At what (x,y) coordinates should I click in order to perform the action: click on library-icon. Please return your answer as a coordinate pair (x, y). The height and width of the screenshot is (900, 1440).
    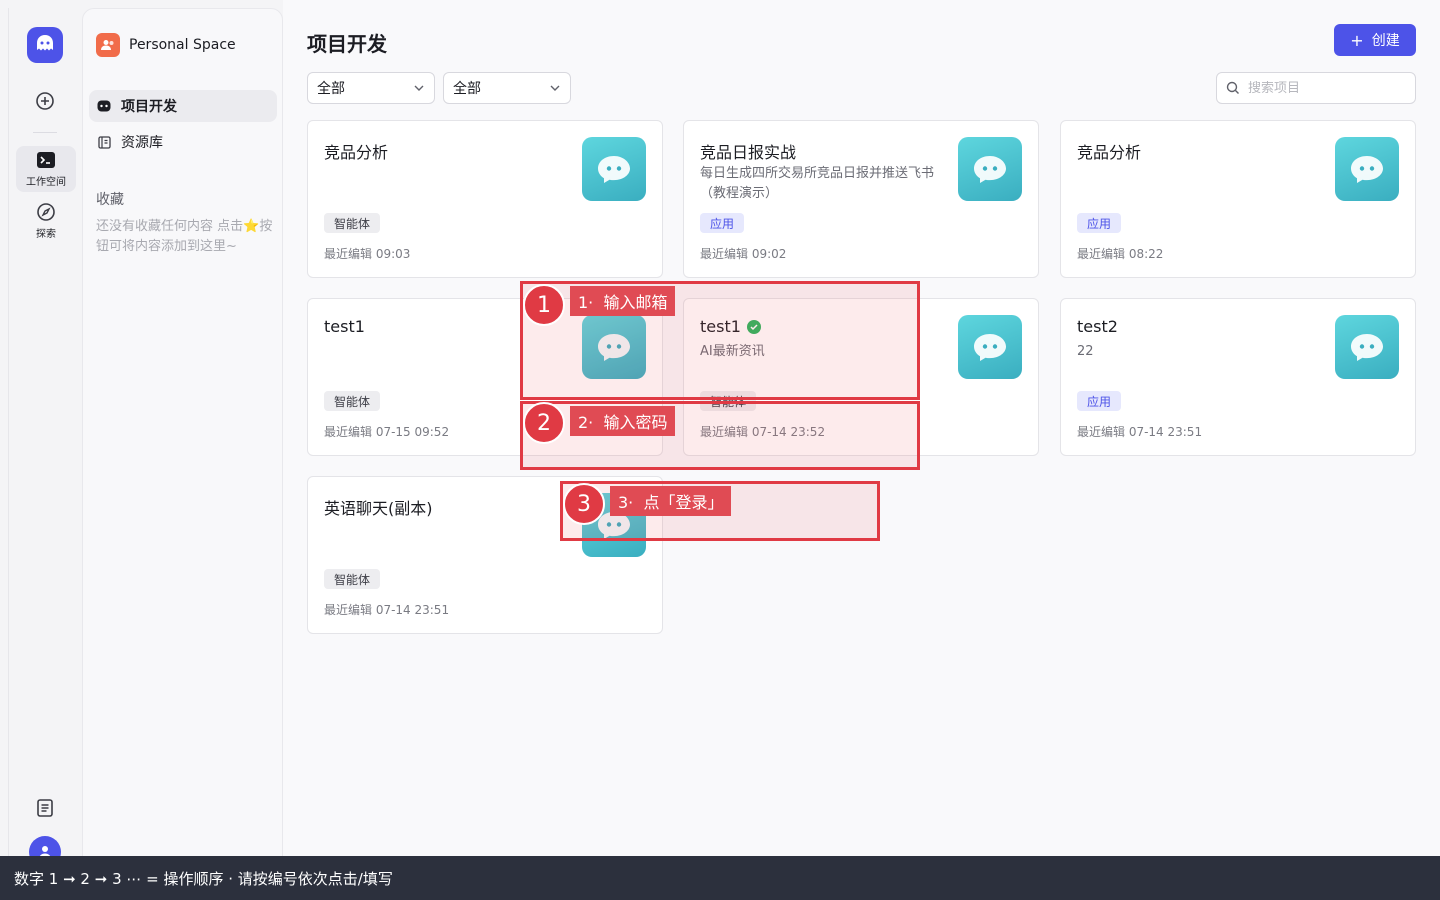
    Looking at the image, I should click on (104, 142).